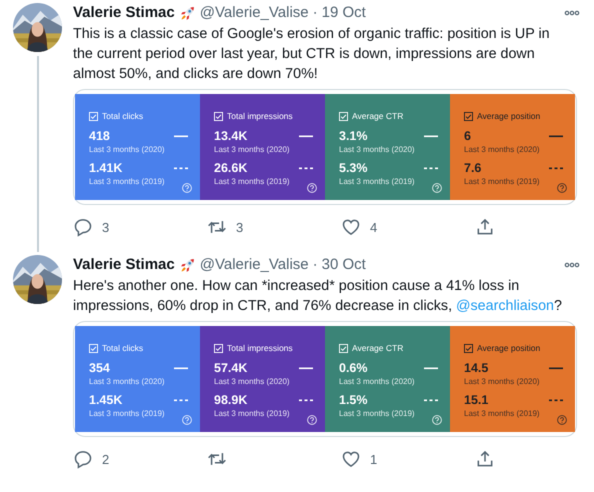  Describe the element at coordinates (231, 168) in the screenshot. I see `metric-value: 26.6K` at that location.